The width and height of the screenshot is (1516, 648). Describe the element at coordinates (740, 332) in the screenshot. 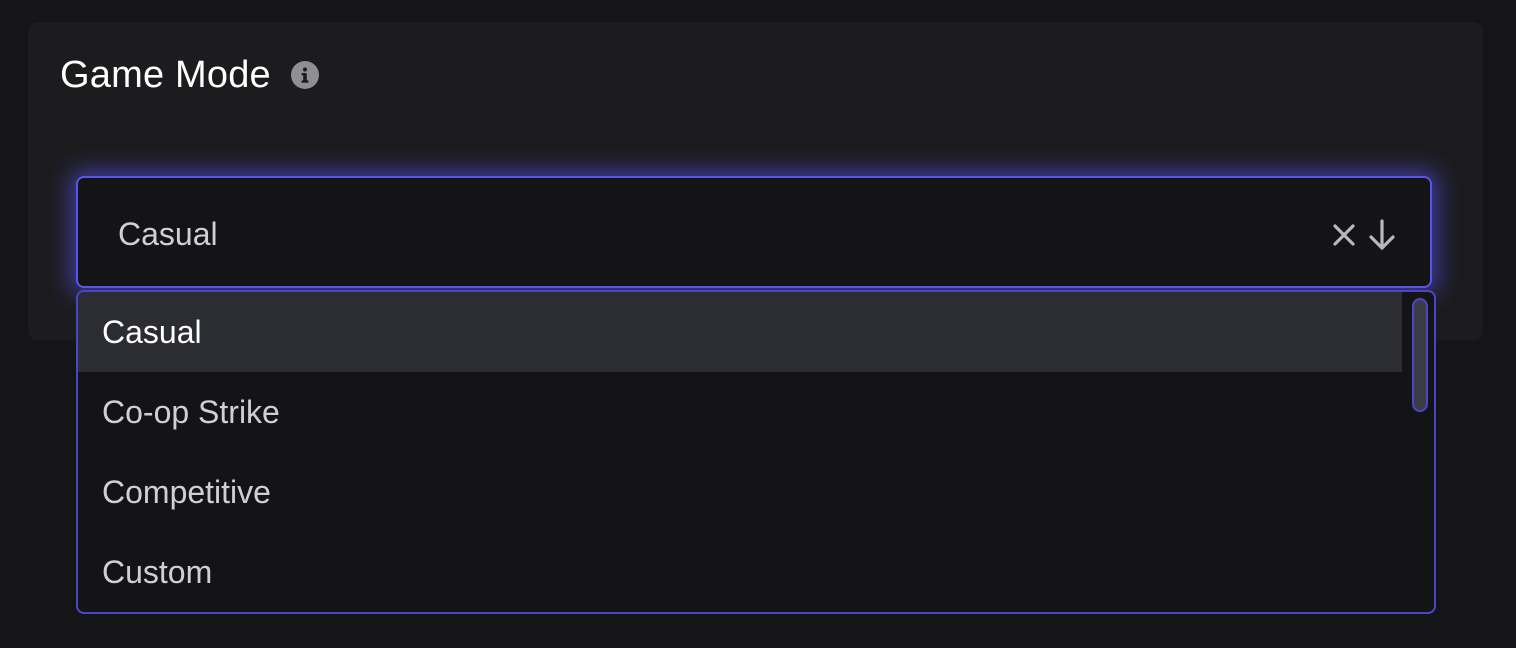

I see `option-casual: Casual` at that location.